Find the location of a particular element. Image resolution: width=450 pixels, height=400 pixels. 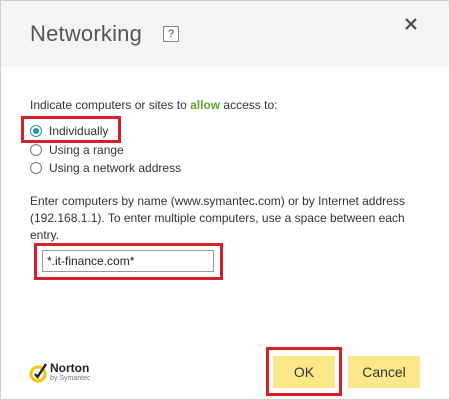

radio-label-individually: Individually is located at coordinates (79, 131).